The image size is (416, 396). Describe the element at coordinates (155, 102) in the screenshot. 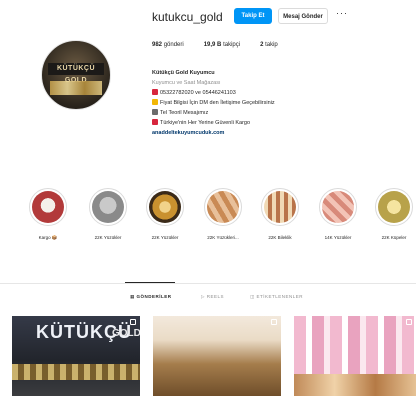

I see `price-tag-icon` at that location.